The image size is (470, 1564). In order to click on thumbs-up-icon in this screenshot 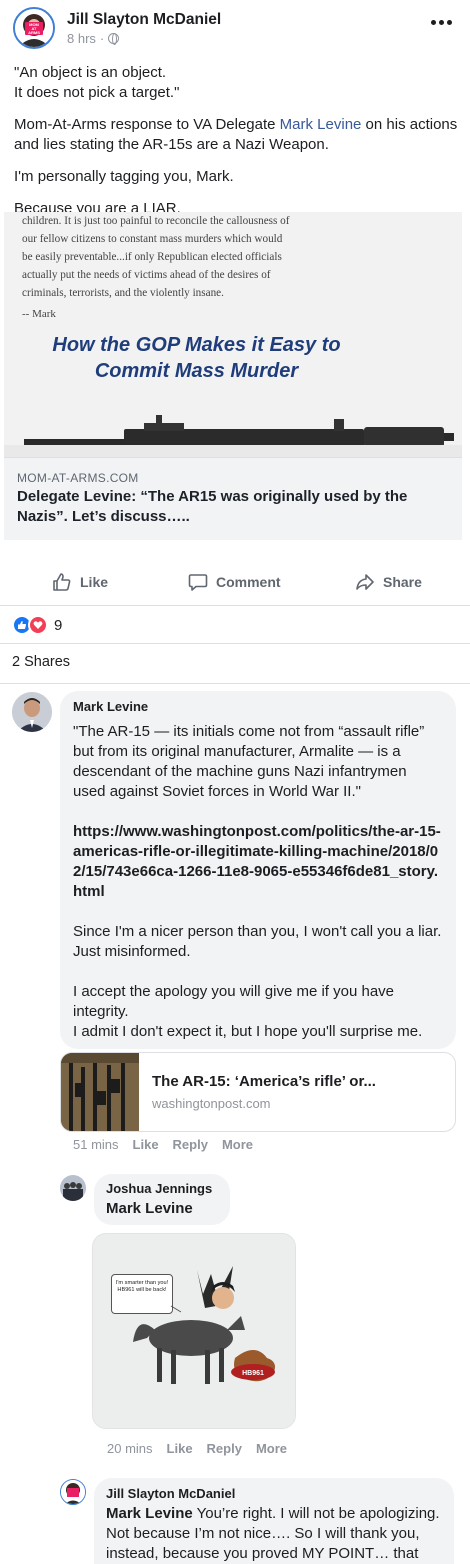, I will do `click(62, 582)`.